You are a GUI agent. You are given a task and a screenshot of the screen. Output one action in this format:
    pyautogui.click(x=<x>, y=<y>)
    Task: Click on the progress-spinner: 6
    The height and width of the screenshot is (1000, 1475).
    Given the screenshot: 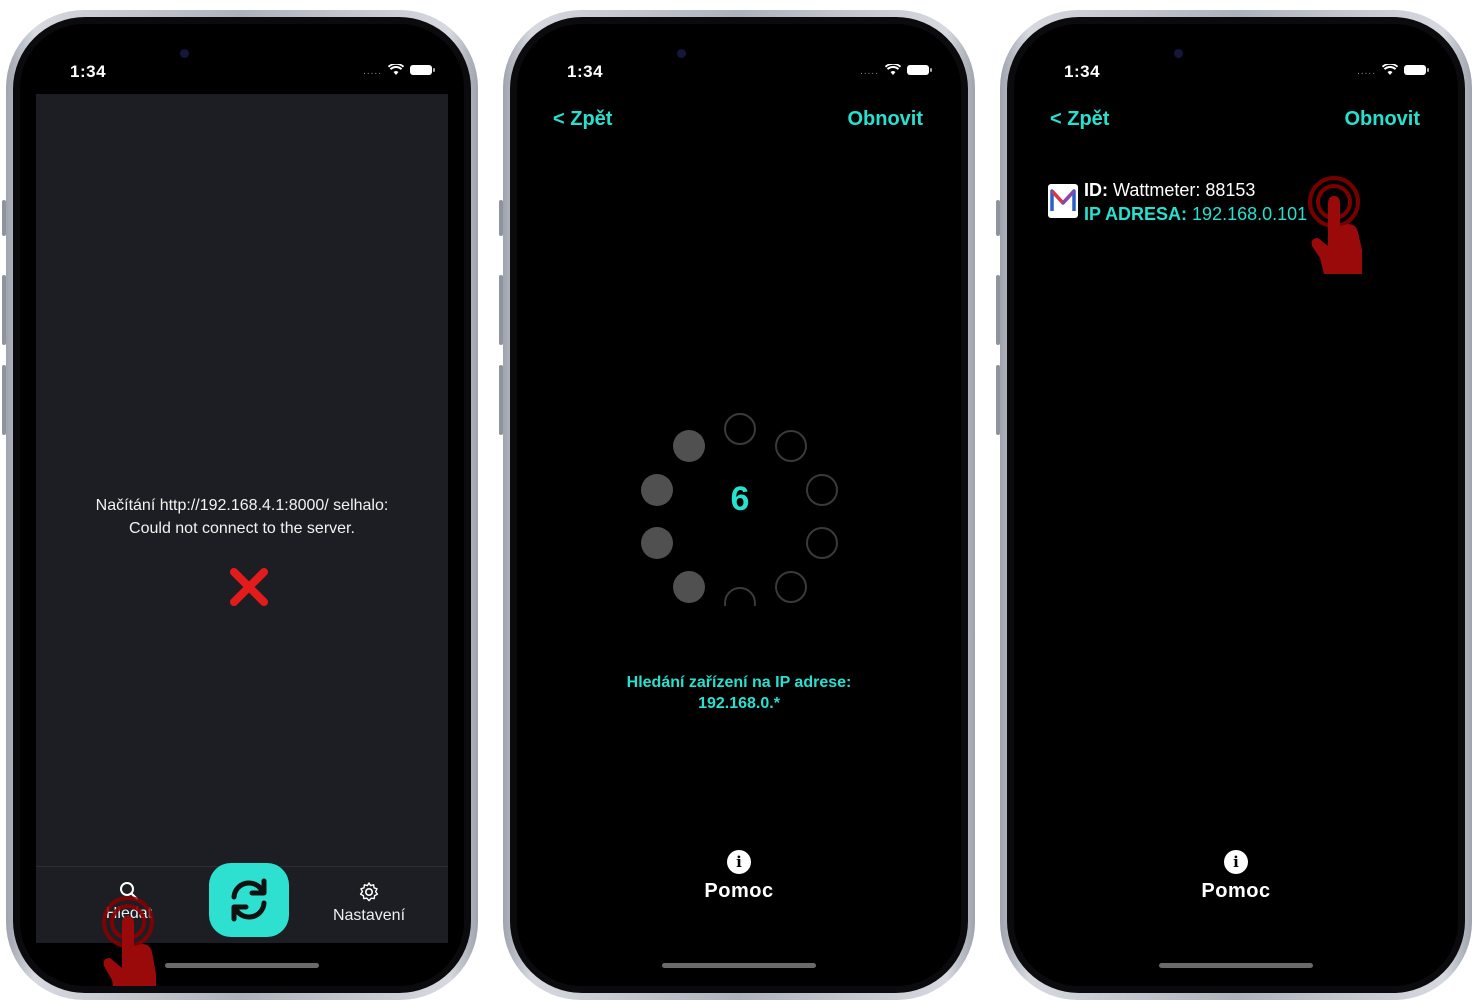 What is the action you would take?
    pyautogui.click(x=740, y=507)
    